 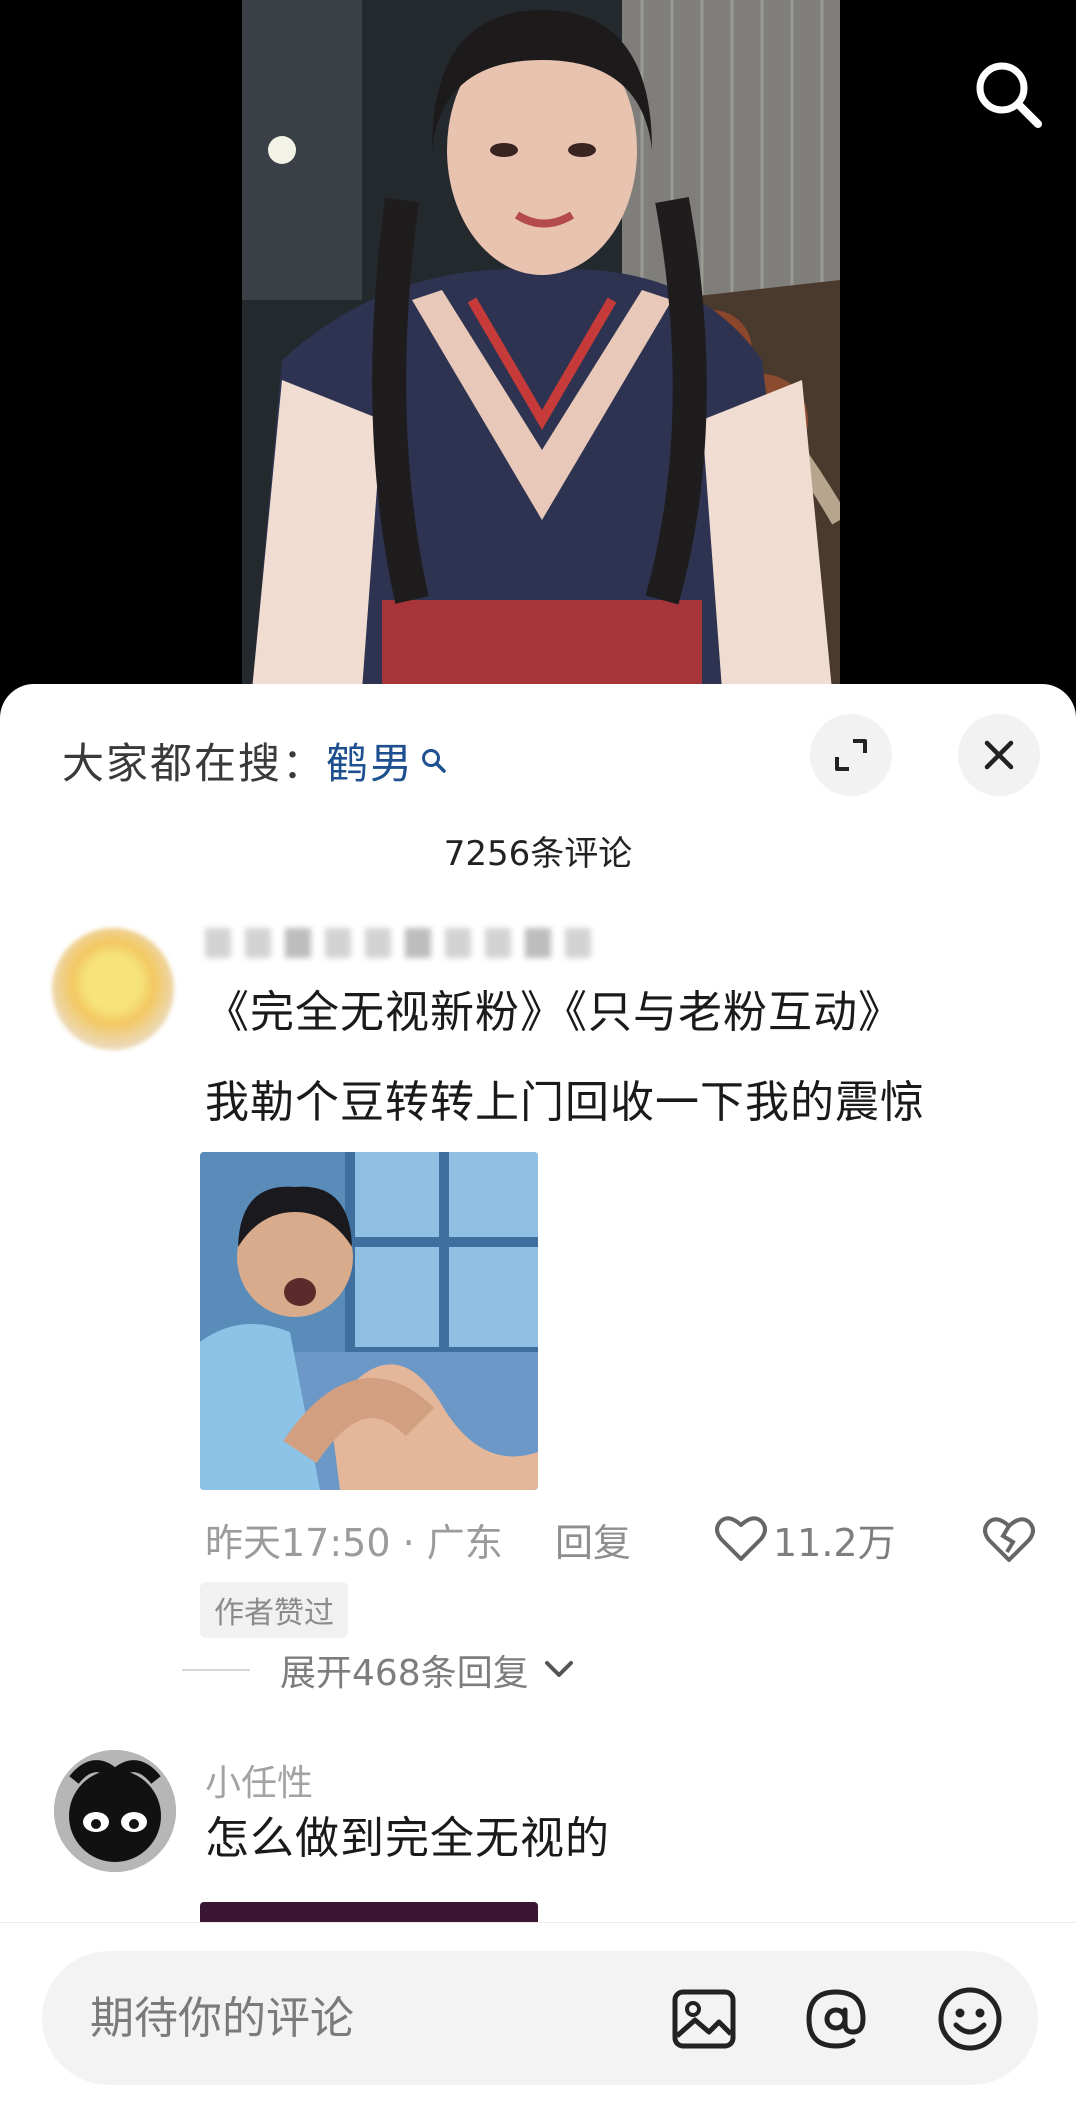 I want to click on expand-replies-button: 展开468条回复, so click(x=380, y=1670).